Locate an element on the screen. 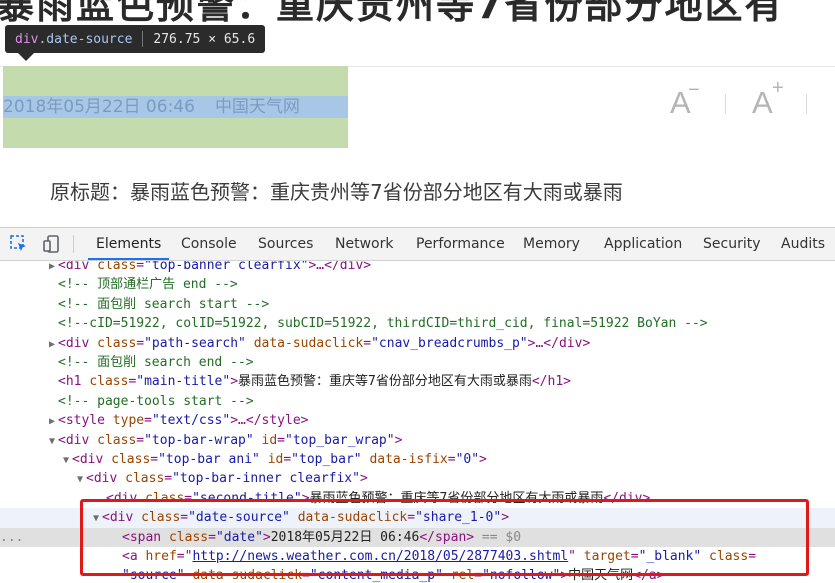 This screenshot has height=583, width=835. dom-comment: <!-- 顶部通栏广告 end --> is located at coordinates (417, 284).